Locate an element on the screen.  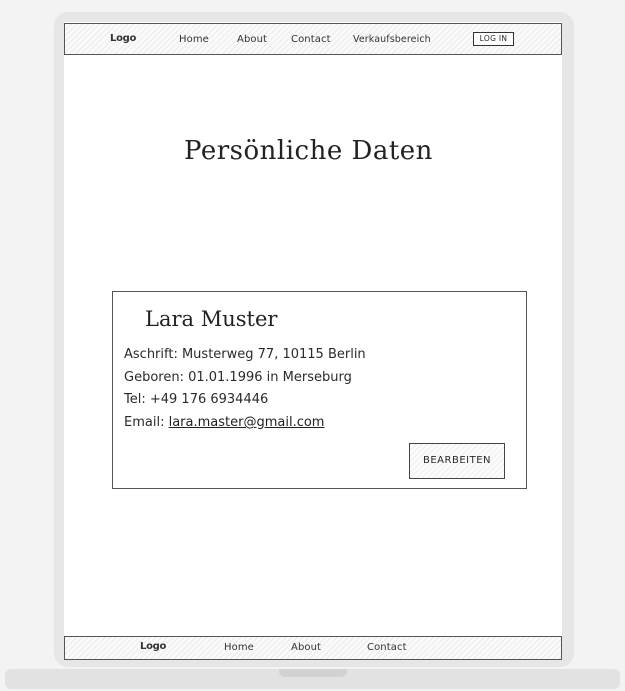
edit-button: BEARBEITEN is located at coordinates (457, 461).